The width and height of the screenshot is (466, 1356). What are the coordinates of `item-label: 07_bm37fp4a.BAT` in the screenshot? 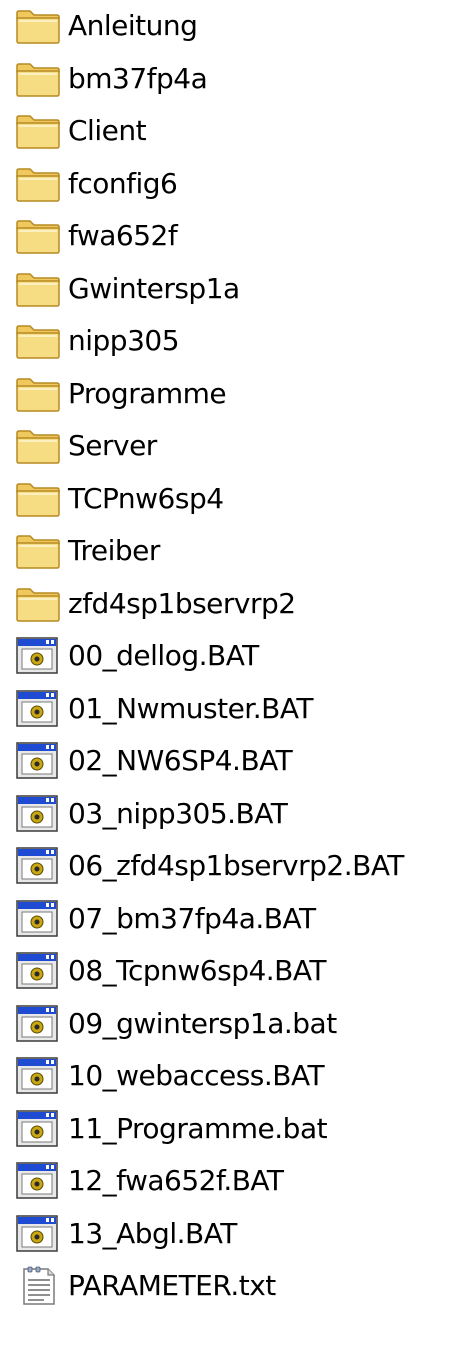 It's located at (192, 918).